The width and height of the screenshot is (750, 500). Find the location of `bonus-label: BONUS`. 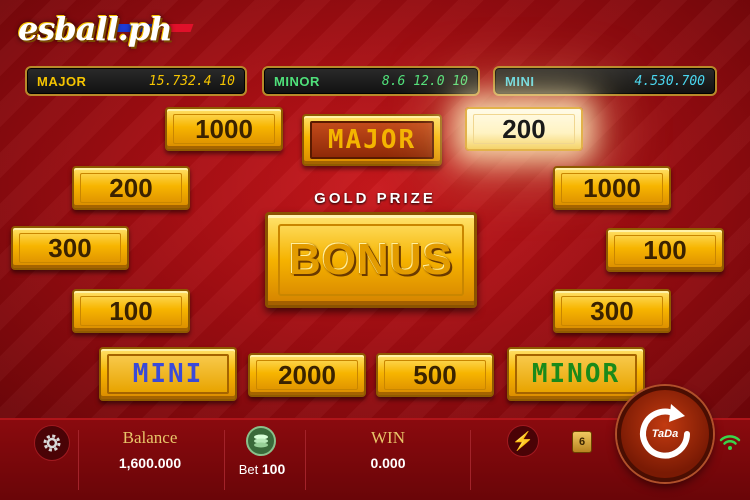

bonus-label: BONUS is located at coordinates (371, 260).